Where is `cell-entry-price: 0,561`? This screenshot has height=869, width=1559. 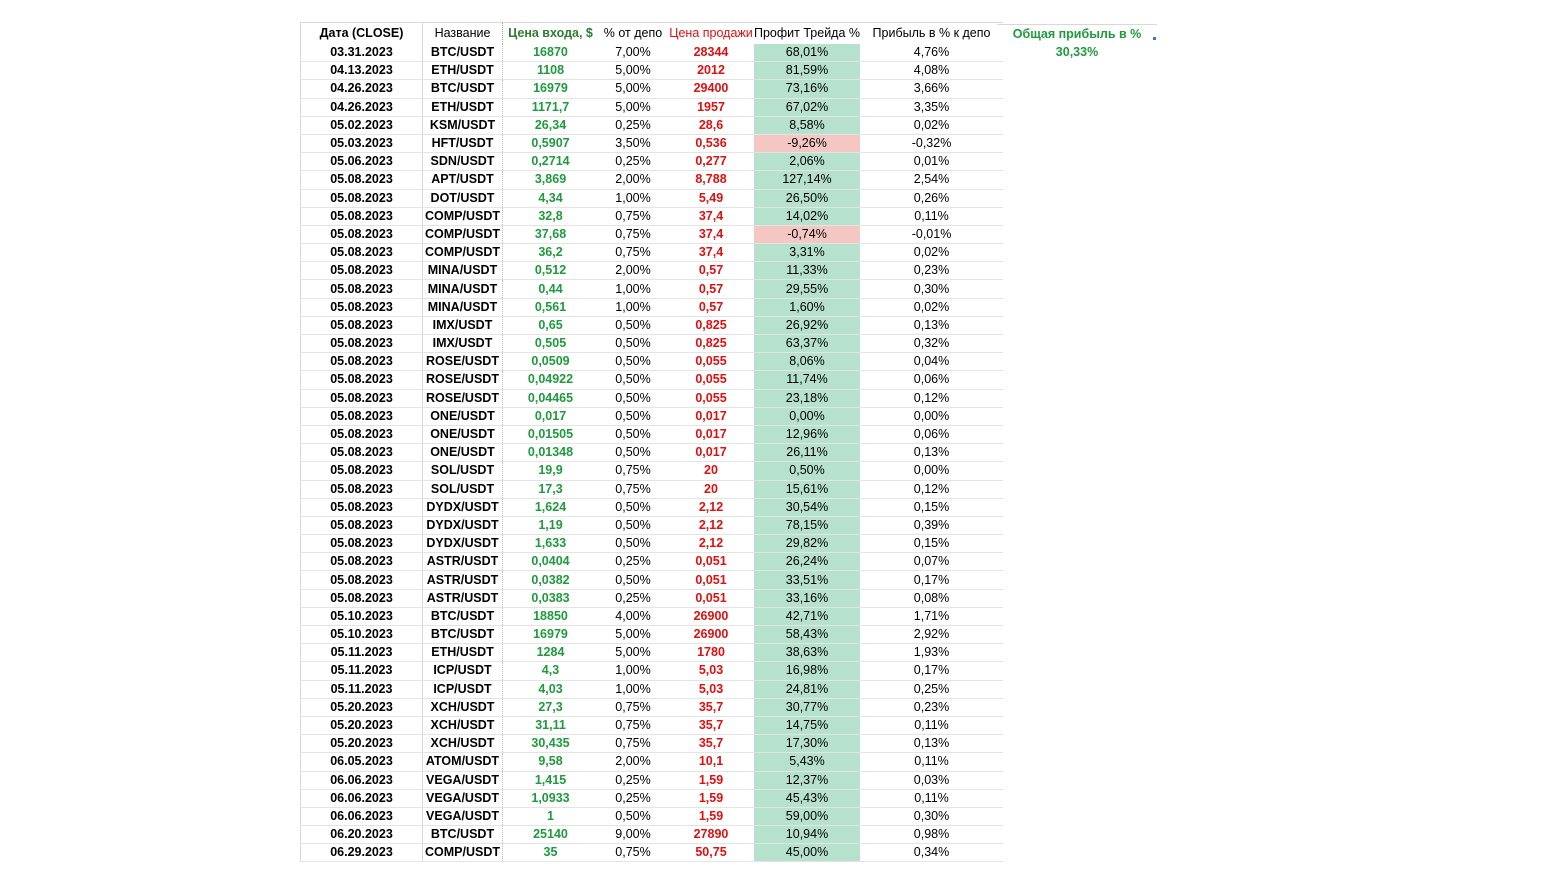
cell-entry-price: 0,561 is located at coordinates (550, 307).